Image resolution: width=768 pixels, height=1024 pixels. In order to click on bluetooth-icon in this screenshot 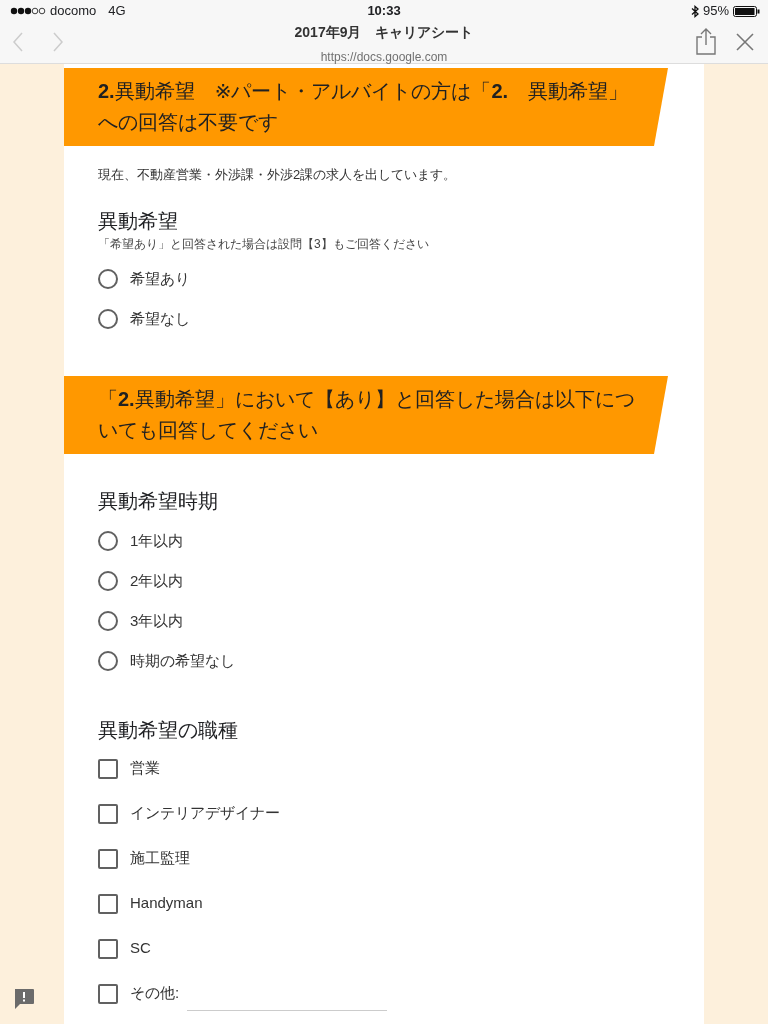, I will do `click(694, 11)`.